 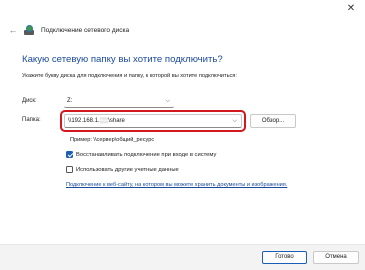 What do you see at coordinates (284, 257) in the screenshot?
I see `finish-button: Готово` at bounding box center [284, 257].